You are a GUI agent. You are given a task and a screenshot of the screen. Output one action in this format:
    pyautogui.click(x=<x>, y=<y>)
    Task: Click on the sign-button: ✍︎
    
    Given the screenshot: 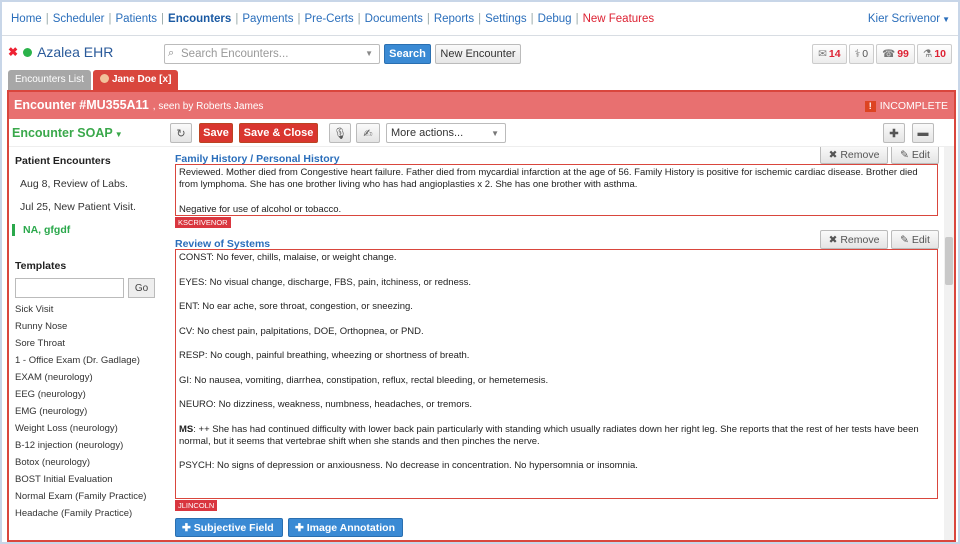 What is the action you would take?
    pyautogui.click(x=368, y=133)
    